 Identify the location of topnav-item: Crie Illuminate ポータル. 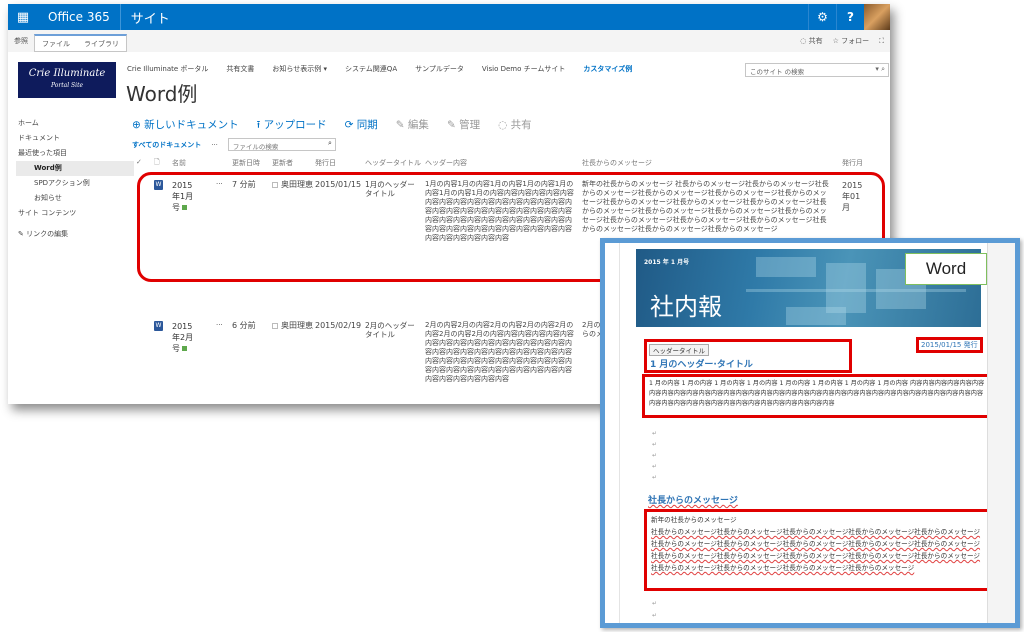
(167, 69).